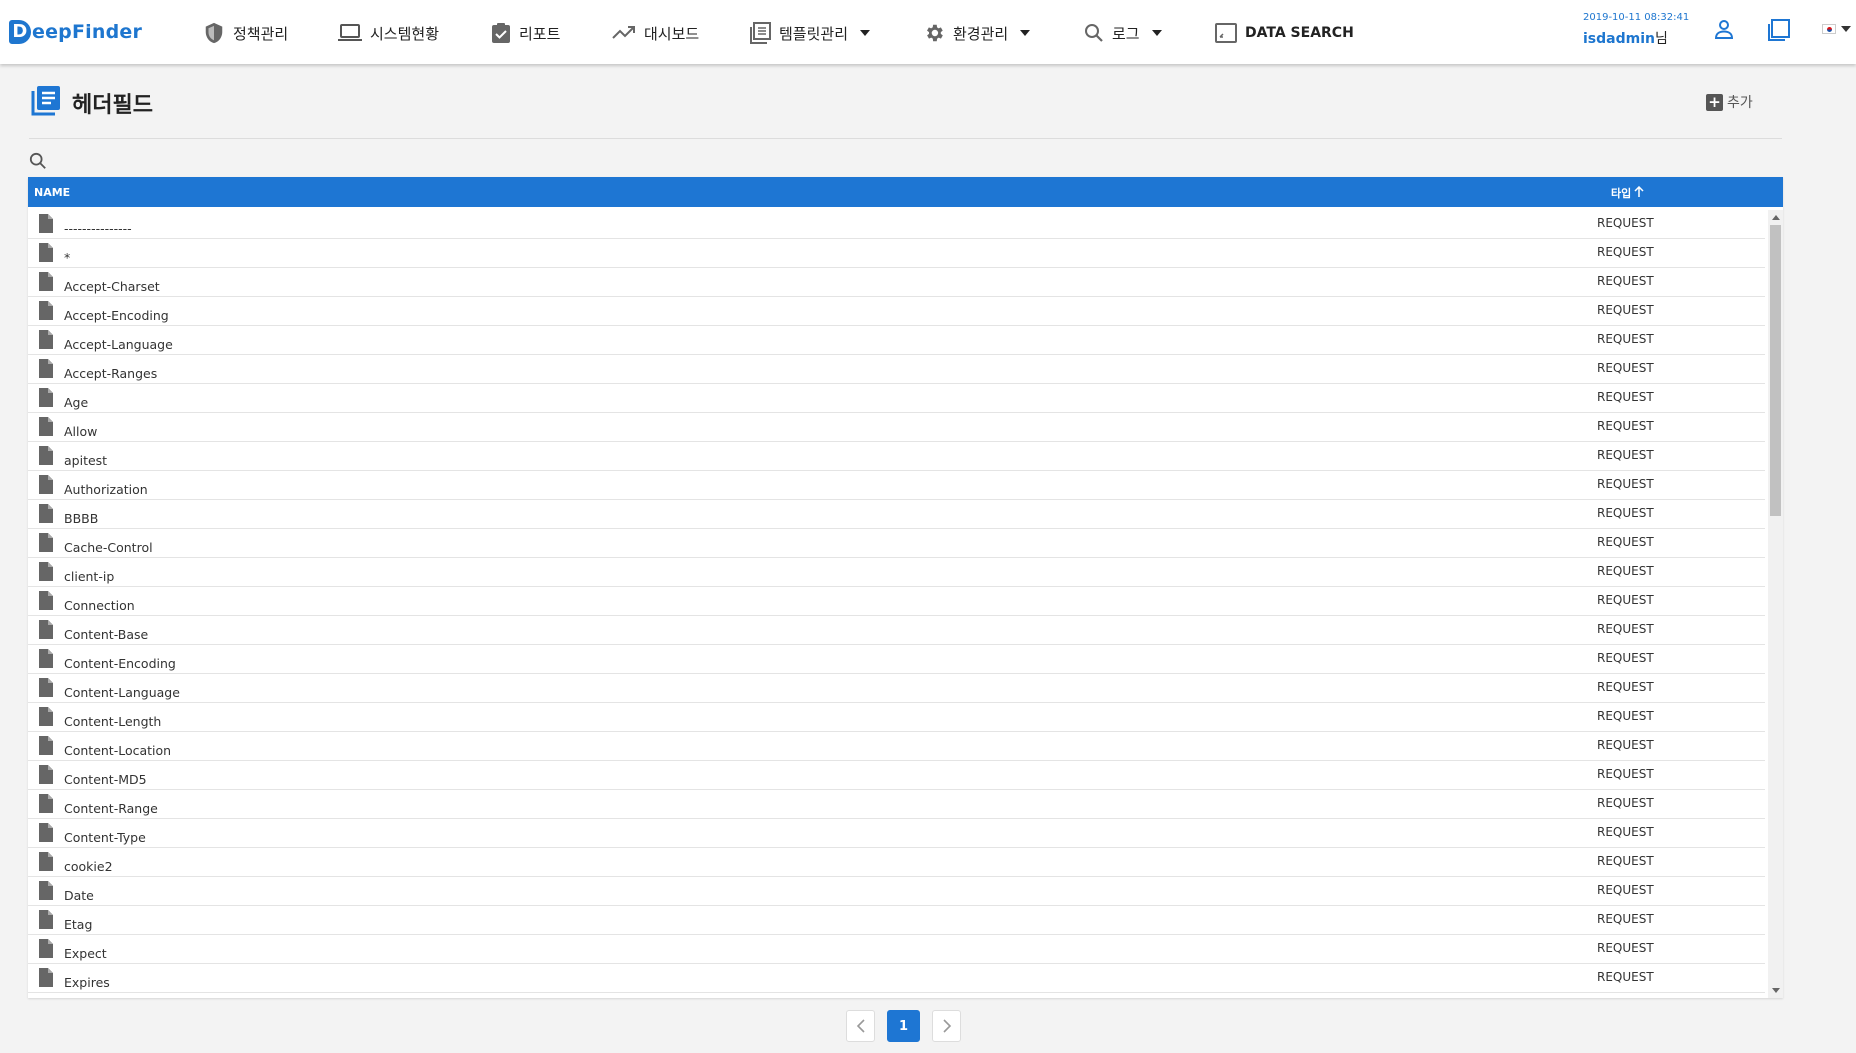 The width and height of the screenshot is (1856, 1053). What do you see at coordinates (896, 369) in the screenshot?
I see `table-row: Accept-Ranges REQUEST` at bounding box center [896, 369].